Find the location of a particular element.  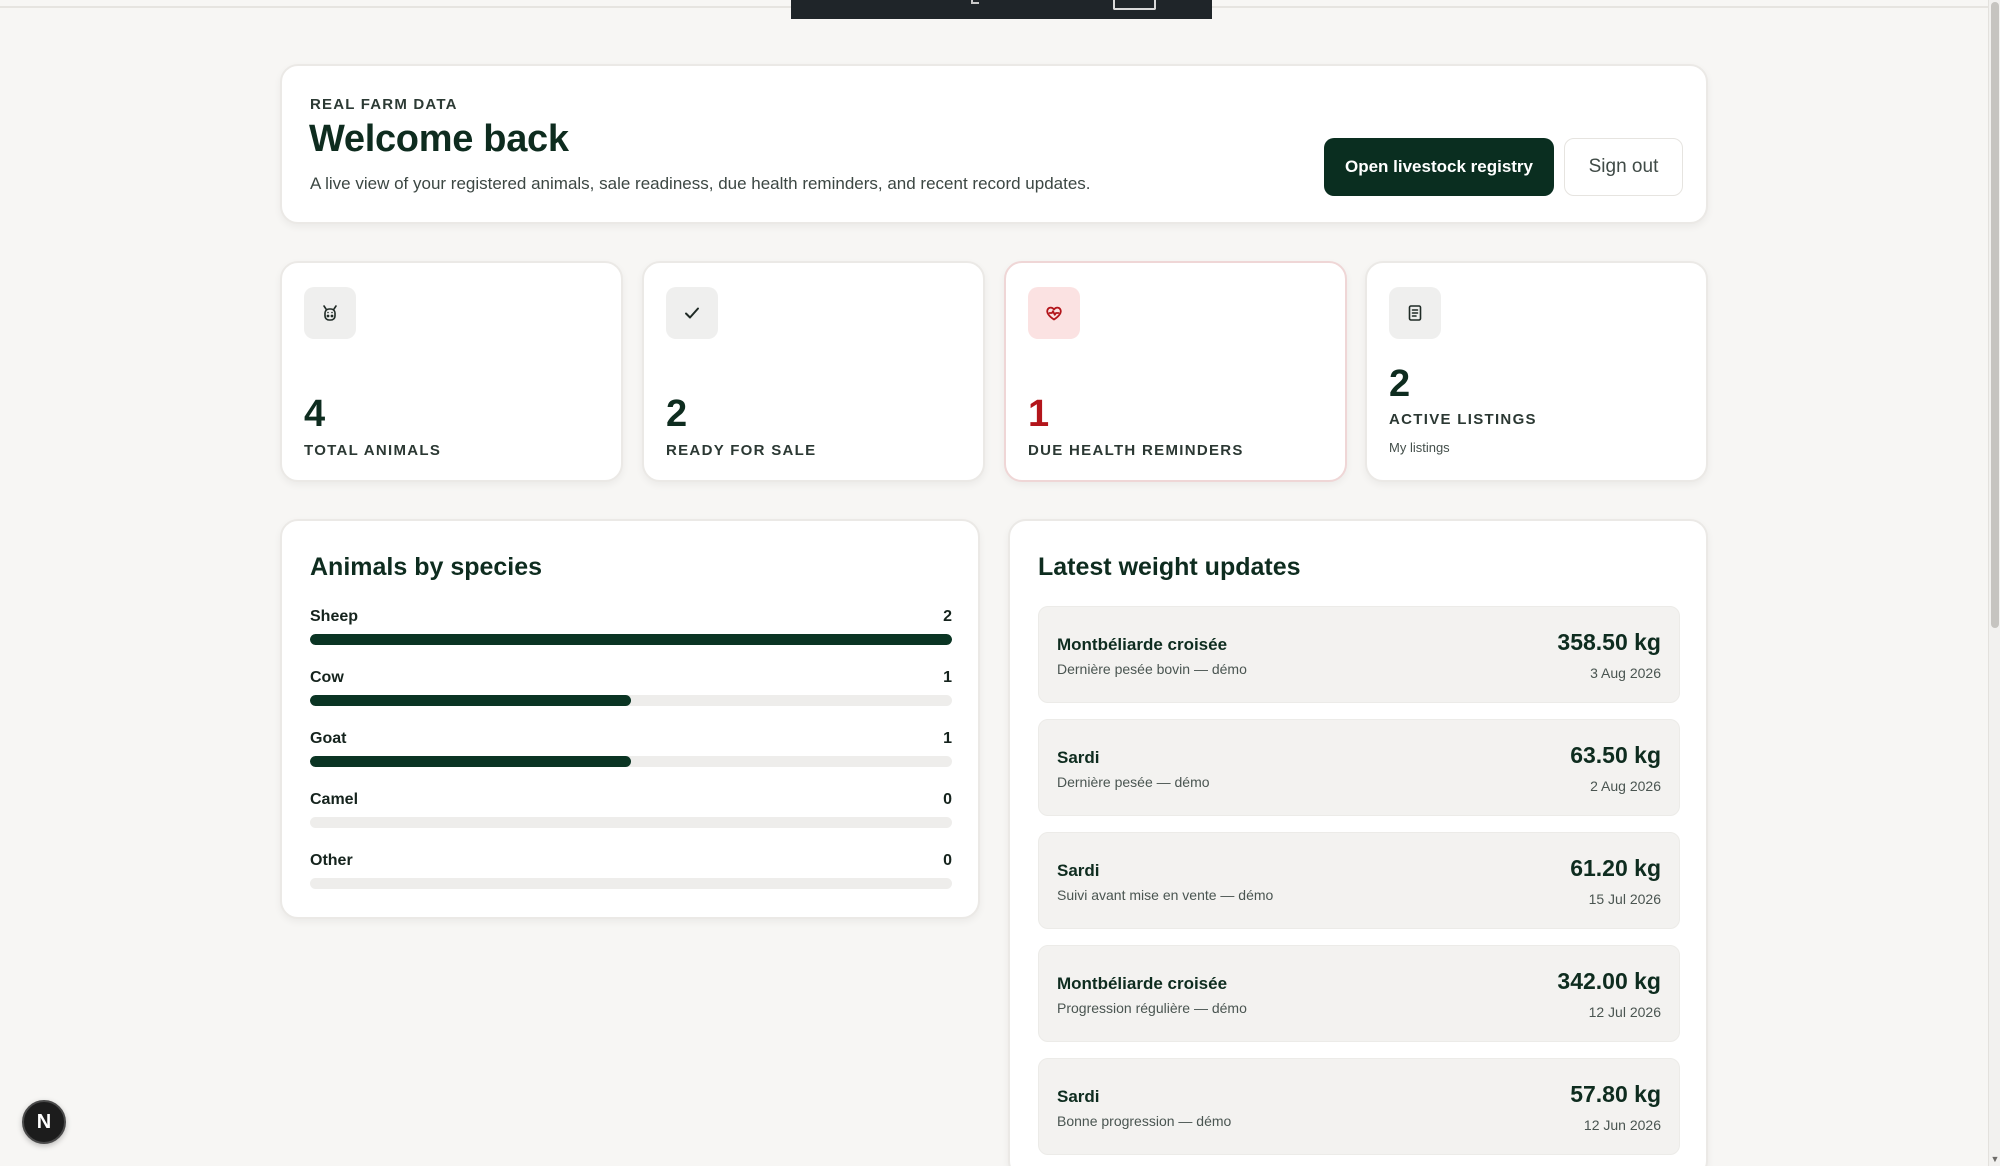

dev-toolbar is located at coordinates (1001, 9).